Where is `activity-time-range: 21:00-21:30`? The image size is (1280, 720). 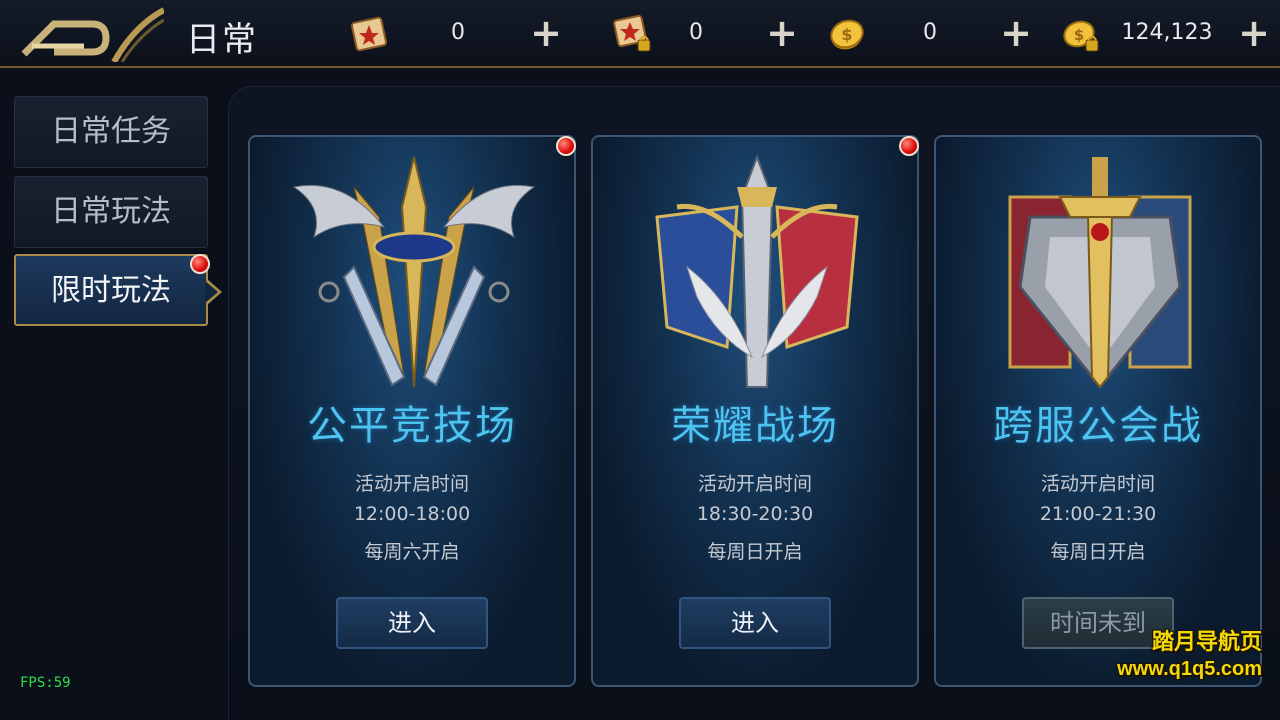 activity-time-range: 21:00-21:30 is located at coordinates (1098, 514).